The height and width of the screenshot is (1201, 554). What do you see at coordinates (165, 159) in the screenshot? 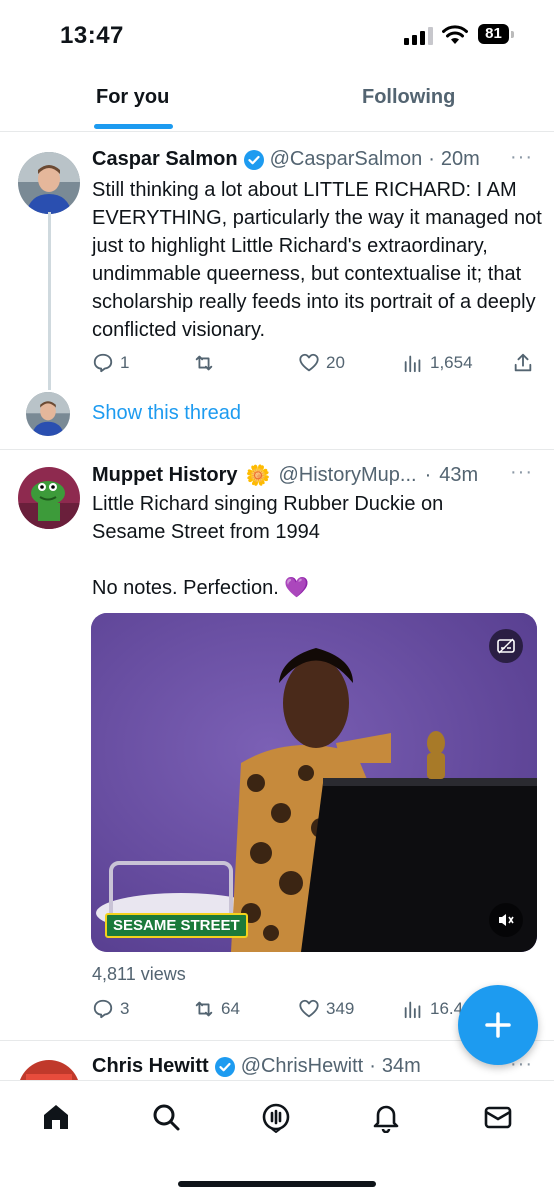
I see `author-name: Caspar Salmon` at bounding box center [165, 159].